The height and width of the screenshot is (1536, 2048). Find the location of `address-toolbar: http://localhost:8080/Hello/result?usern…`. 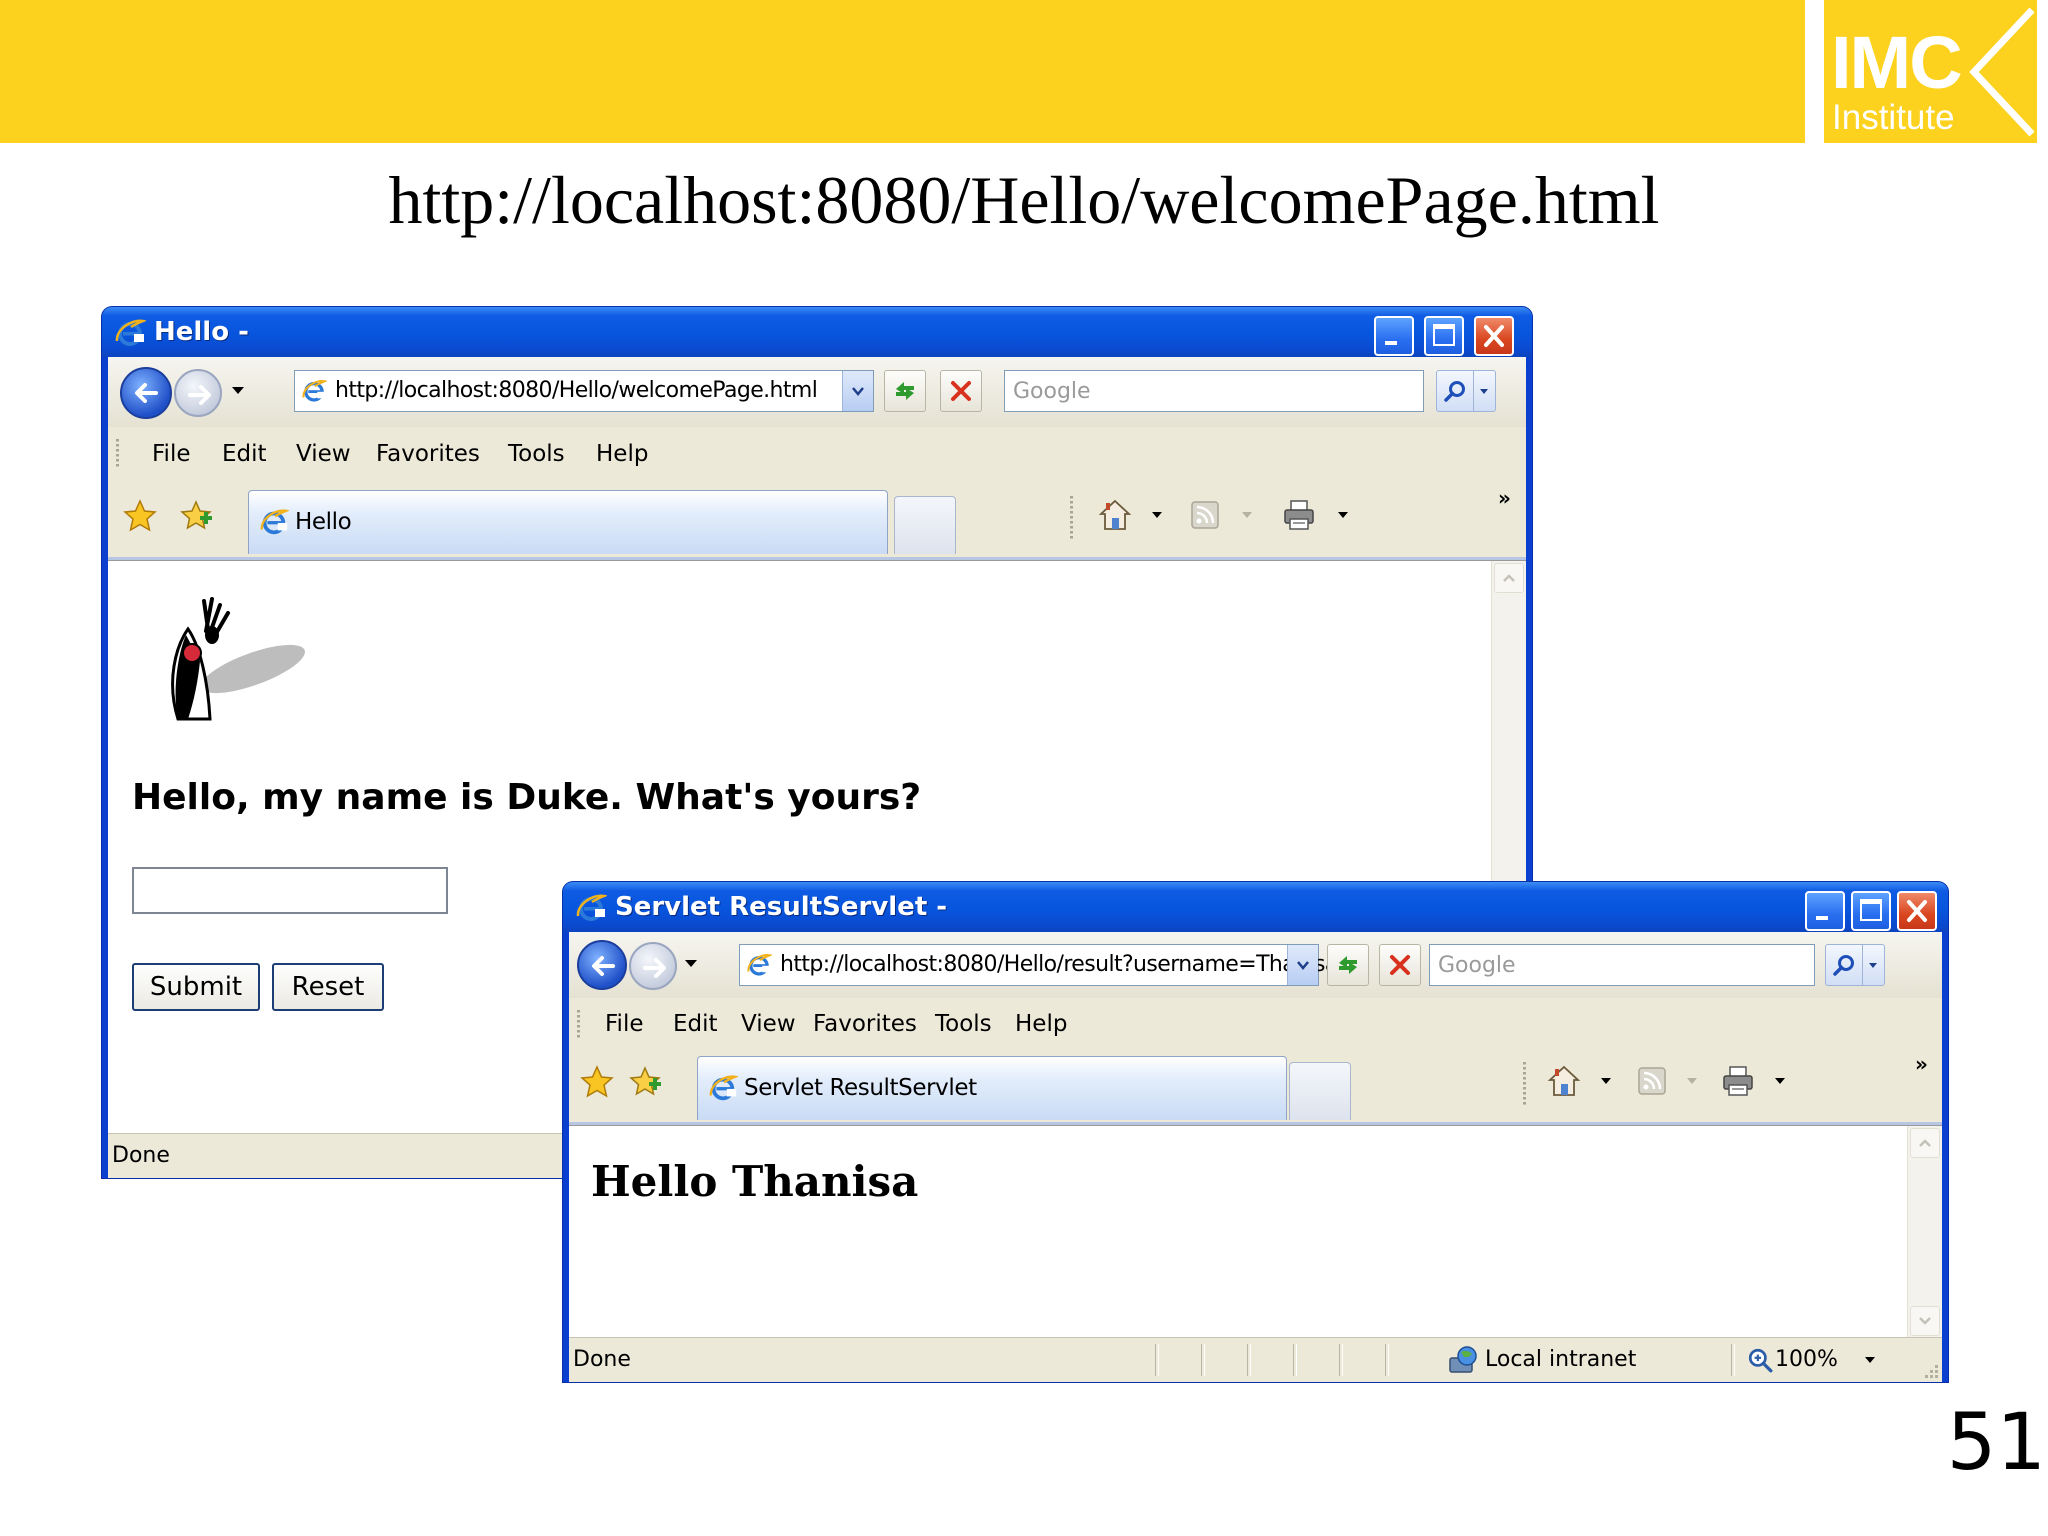

address-toolbar: http://localhost:8080/Hello/result?usern… is located at coordinates (1255, 965).